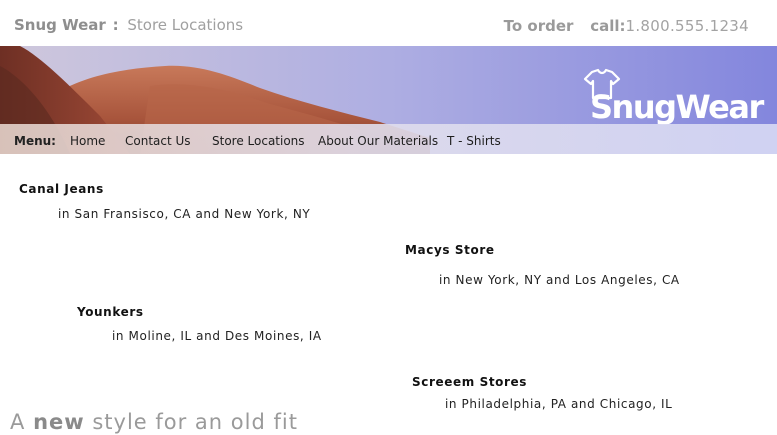 Image resolution: width=777 pixels, height=435 pixels. Describe the element at coordinates (378, 141) in the screenshot. I see `menu-item-about-our-materials: About Our Materials` at that location.